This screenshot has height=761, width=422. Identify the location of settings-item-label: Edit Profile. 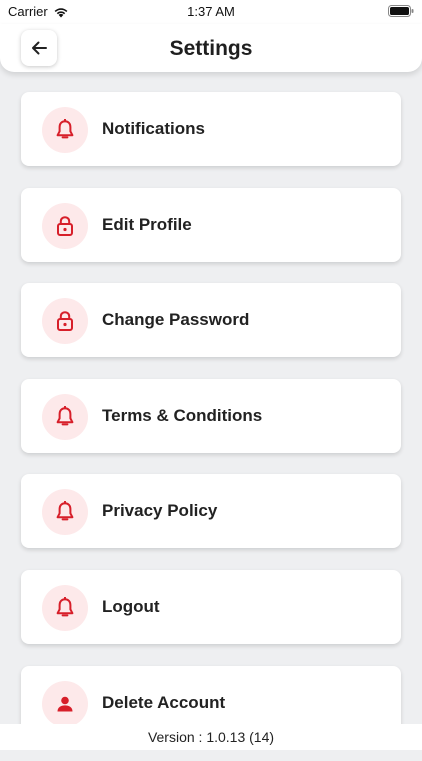
(147, 224).